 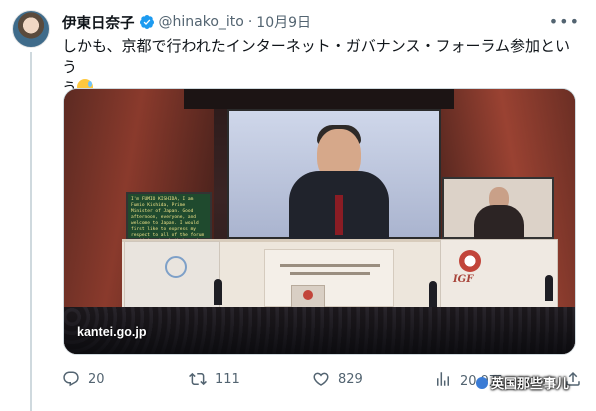 I want to click on tweet-date: 10月9日, so click(x=283, y=22).